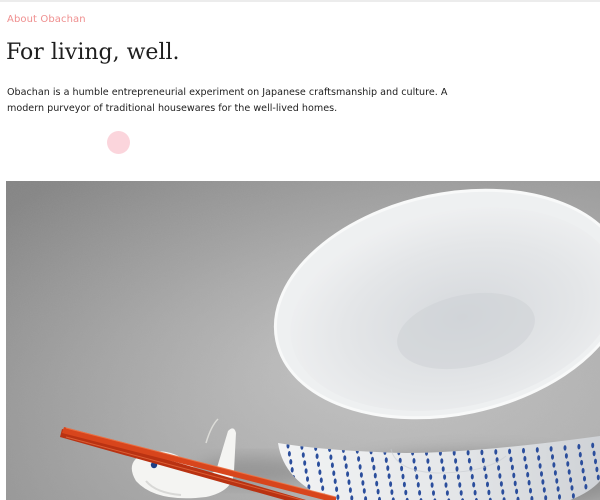  I want to click on page-headline: For living, well., so click(93, 52).